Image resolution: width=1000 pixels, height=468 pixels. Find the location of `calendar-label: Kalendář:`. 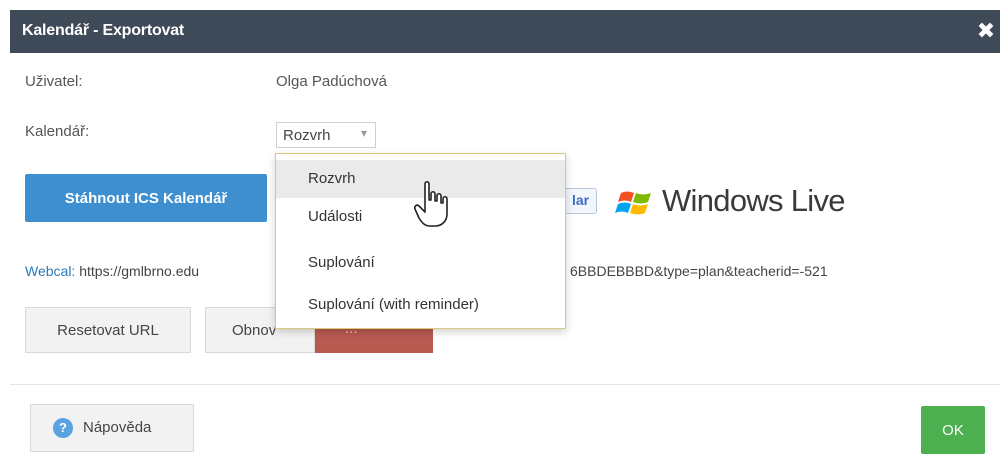

calendar-label: Kalendář: is located at coordinates (57, 131).